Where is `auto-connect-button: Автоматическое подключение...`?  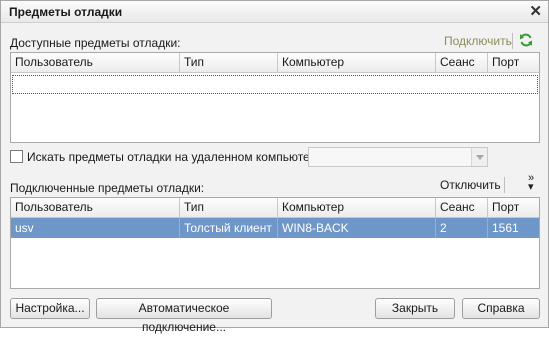
auto-connect-button: Автоматическое подключение... is located at coordinates (184, 316).